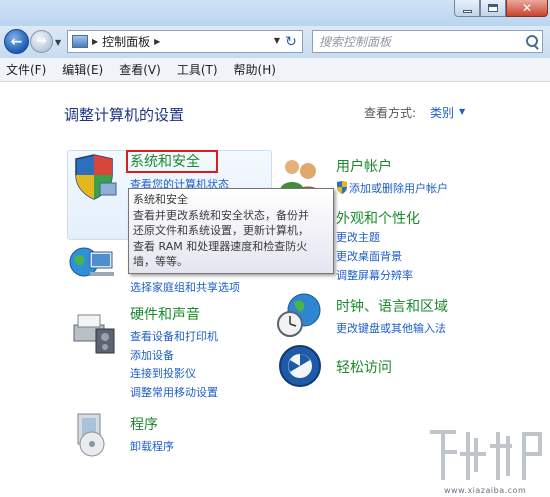  Describe the element at coordinates (467, 11) in the screenshot. I see `minimize-icon` at that location.